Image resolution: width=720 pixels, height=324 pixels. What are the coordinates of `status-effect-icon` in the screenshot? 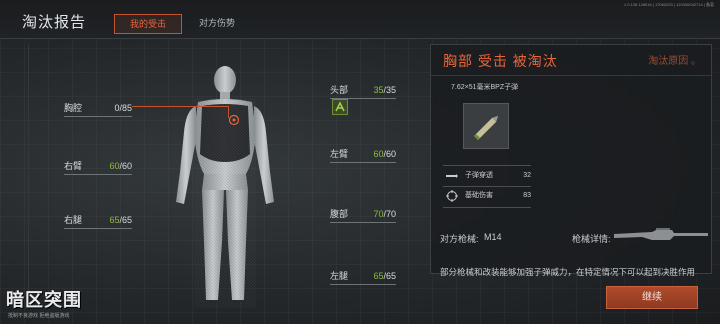 It's located at (340, 107).